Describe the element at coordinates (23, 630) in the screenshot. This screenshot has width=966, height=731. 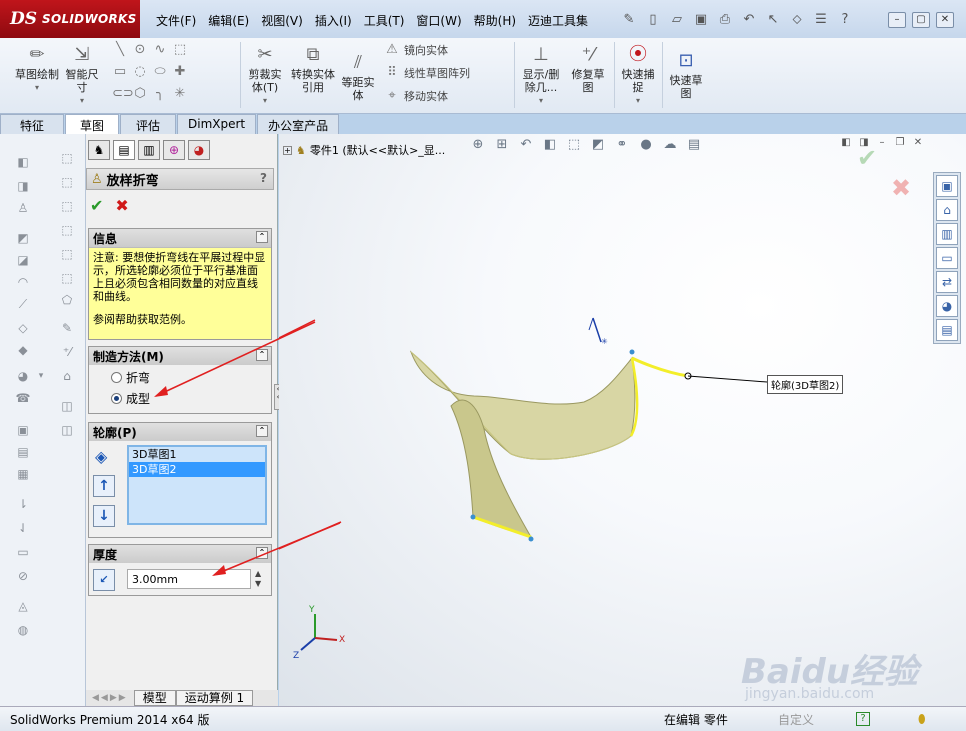
I see `sheet-metal-gusset-icon: ◍` at that location.